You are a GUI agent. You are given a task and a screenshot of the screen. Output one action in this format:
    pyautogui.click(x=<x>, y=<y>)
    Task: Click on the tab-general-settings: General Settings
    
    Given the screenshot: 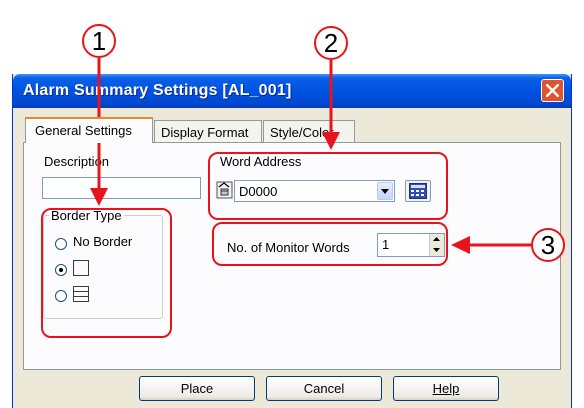 What is the action you would take?
    pyautogui.click(x=89, y=130)
    